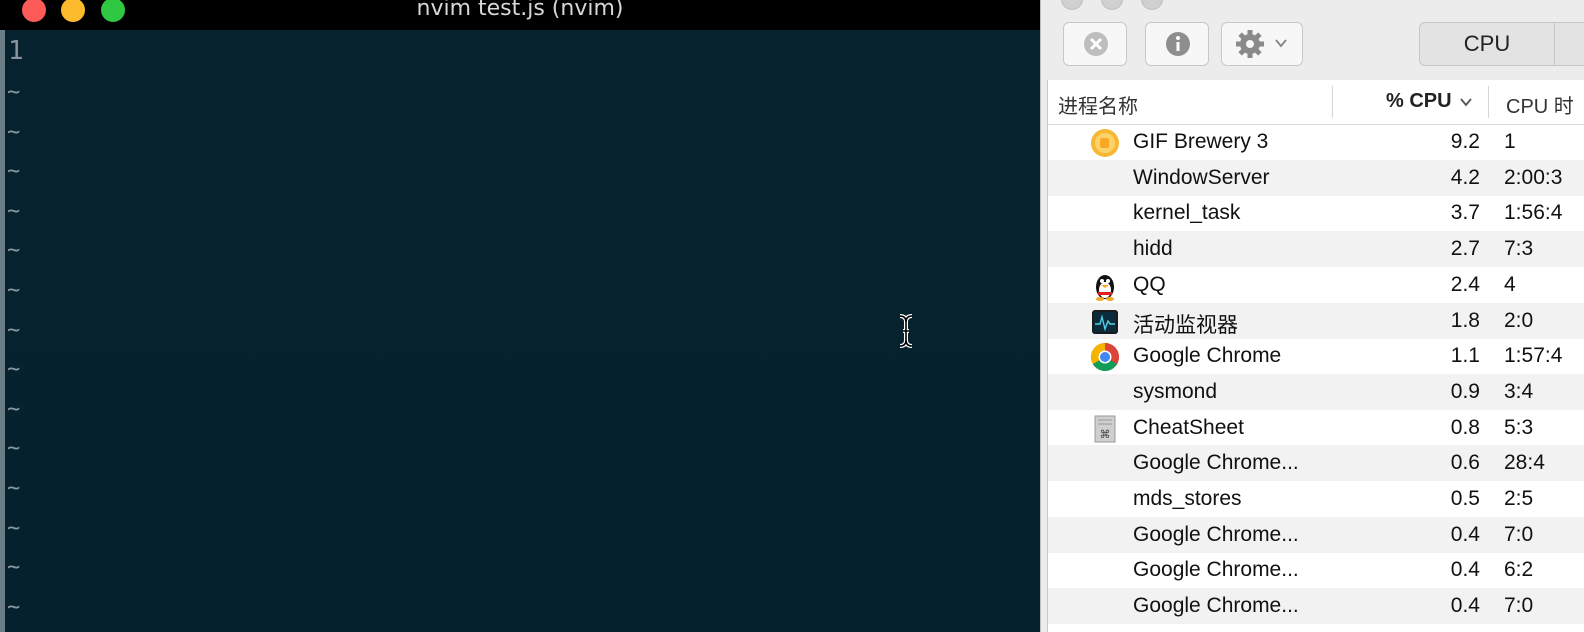 This screenshot has height=632, width=1584. Describe the element at coordinates (1316, 391) in the screenshot. I see `table-row: sysmond 0.9 3:4` at that location.